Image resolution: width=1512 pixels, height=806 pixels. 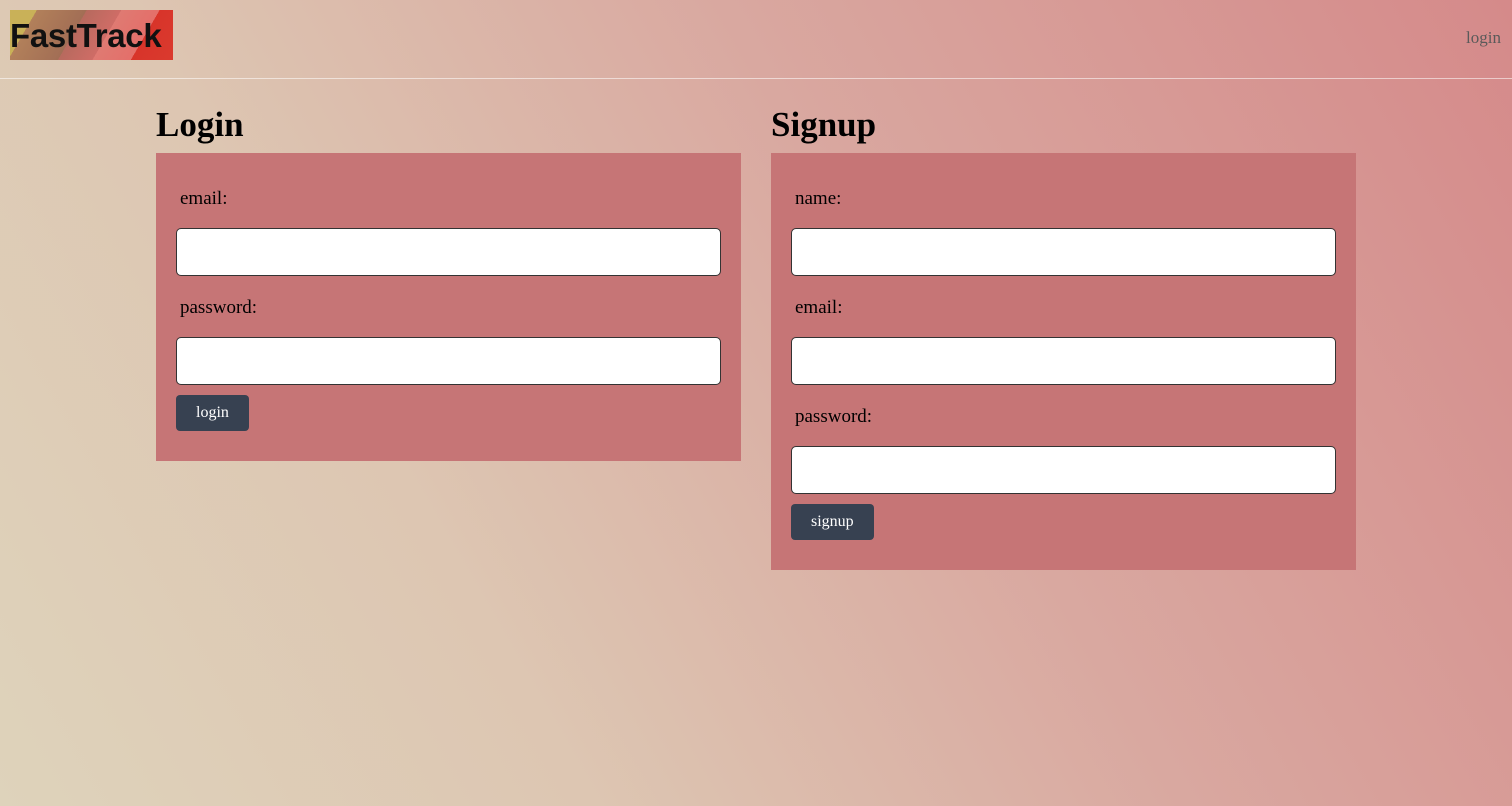 What do you see at coordinates (818, 198) in the screenshot?
I see `signup-name-label: name:` at bounding box center [818, 198].